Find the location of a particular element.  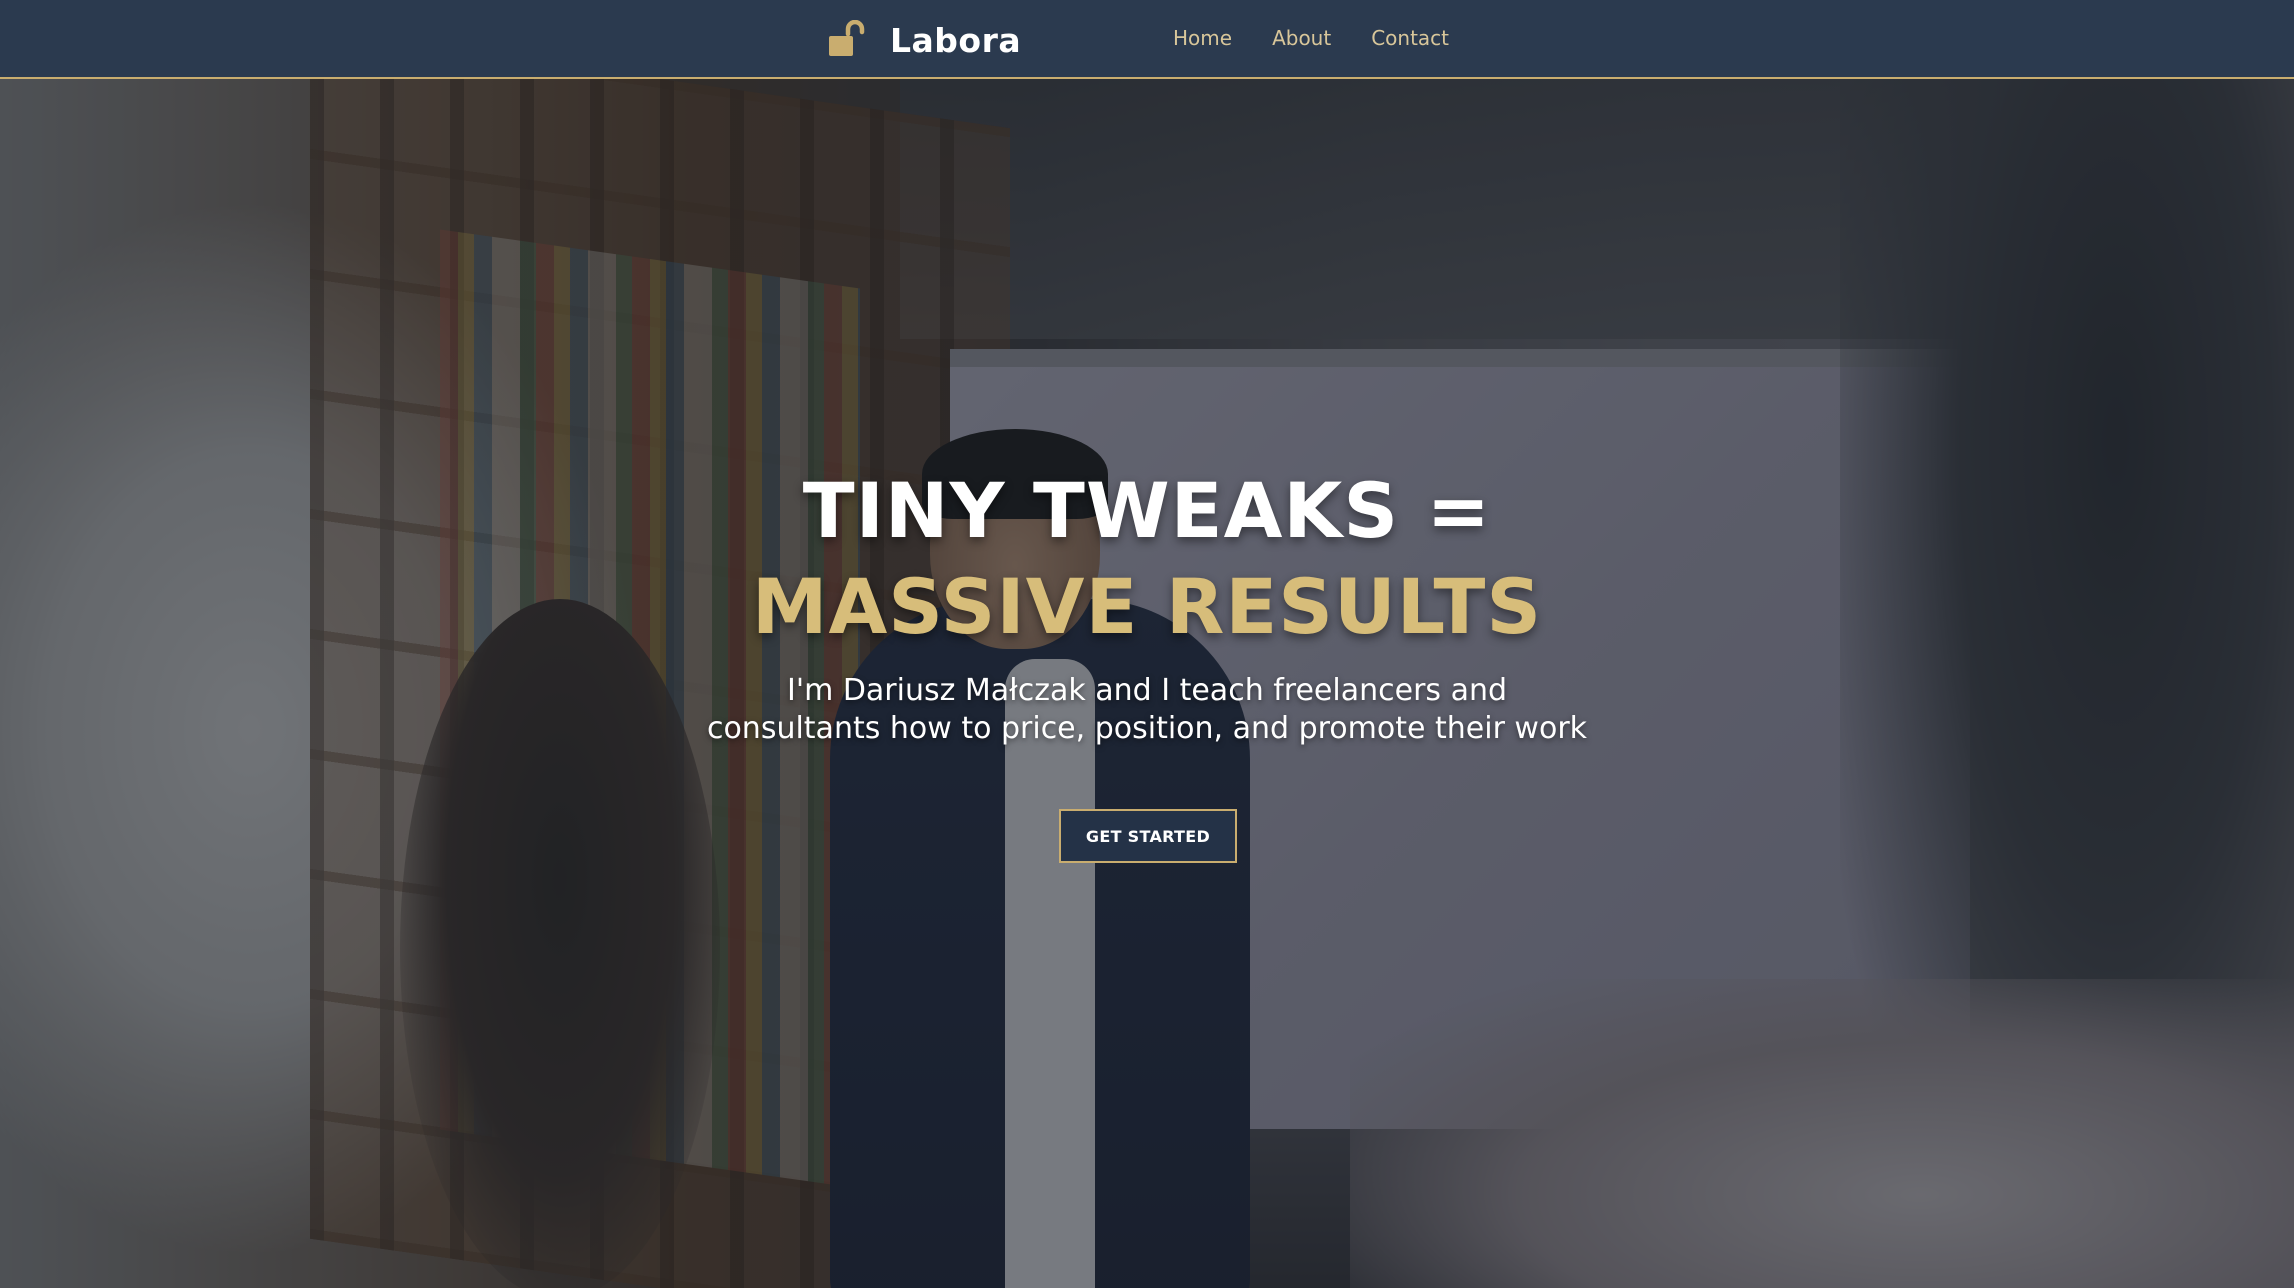

brand-logo: Labora is located at coordinates (923, 40).